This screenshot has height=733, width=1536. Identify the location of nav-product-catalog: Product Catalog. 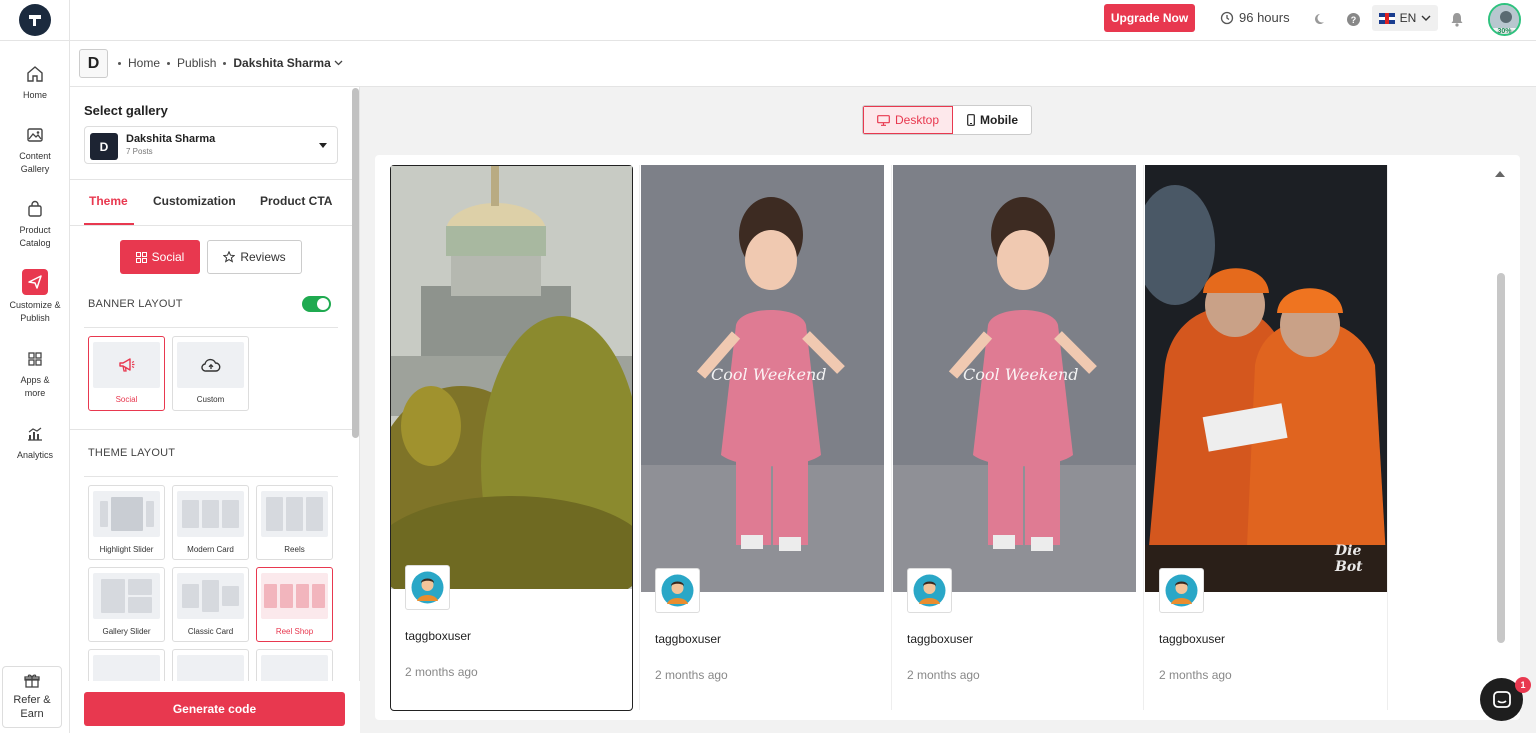
(35, 224).